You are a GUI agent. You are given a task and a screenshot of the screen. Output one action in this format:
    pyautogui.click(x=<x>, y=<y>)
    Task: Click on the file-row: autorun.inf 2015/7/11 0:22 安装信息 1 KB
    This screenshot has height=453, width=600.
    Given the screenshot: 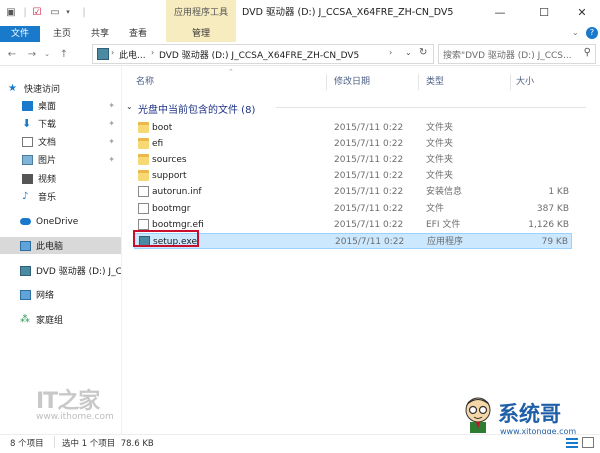 What is the action you would take?
    pyautogui.click(x=353, y=192)
    